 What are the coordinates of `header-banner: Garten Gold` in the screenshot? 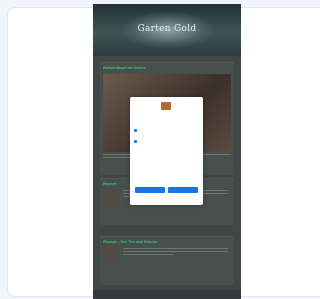 It's located at (167, 30).